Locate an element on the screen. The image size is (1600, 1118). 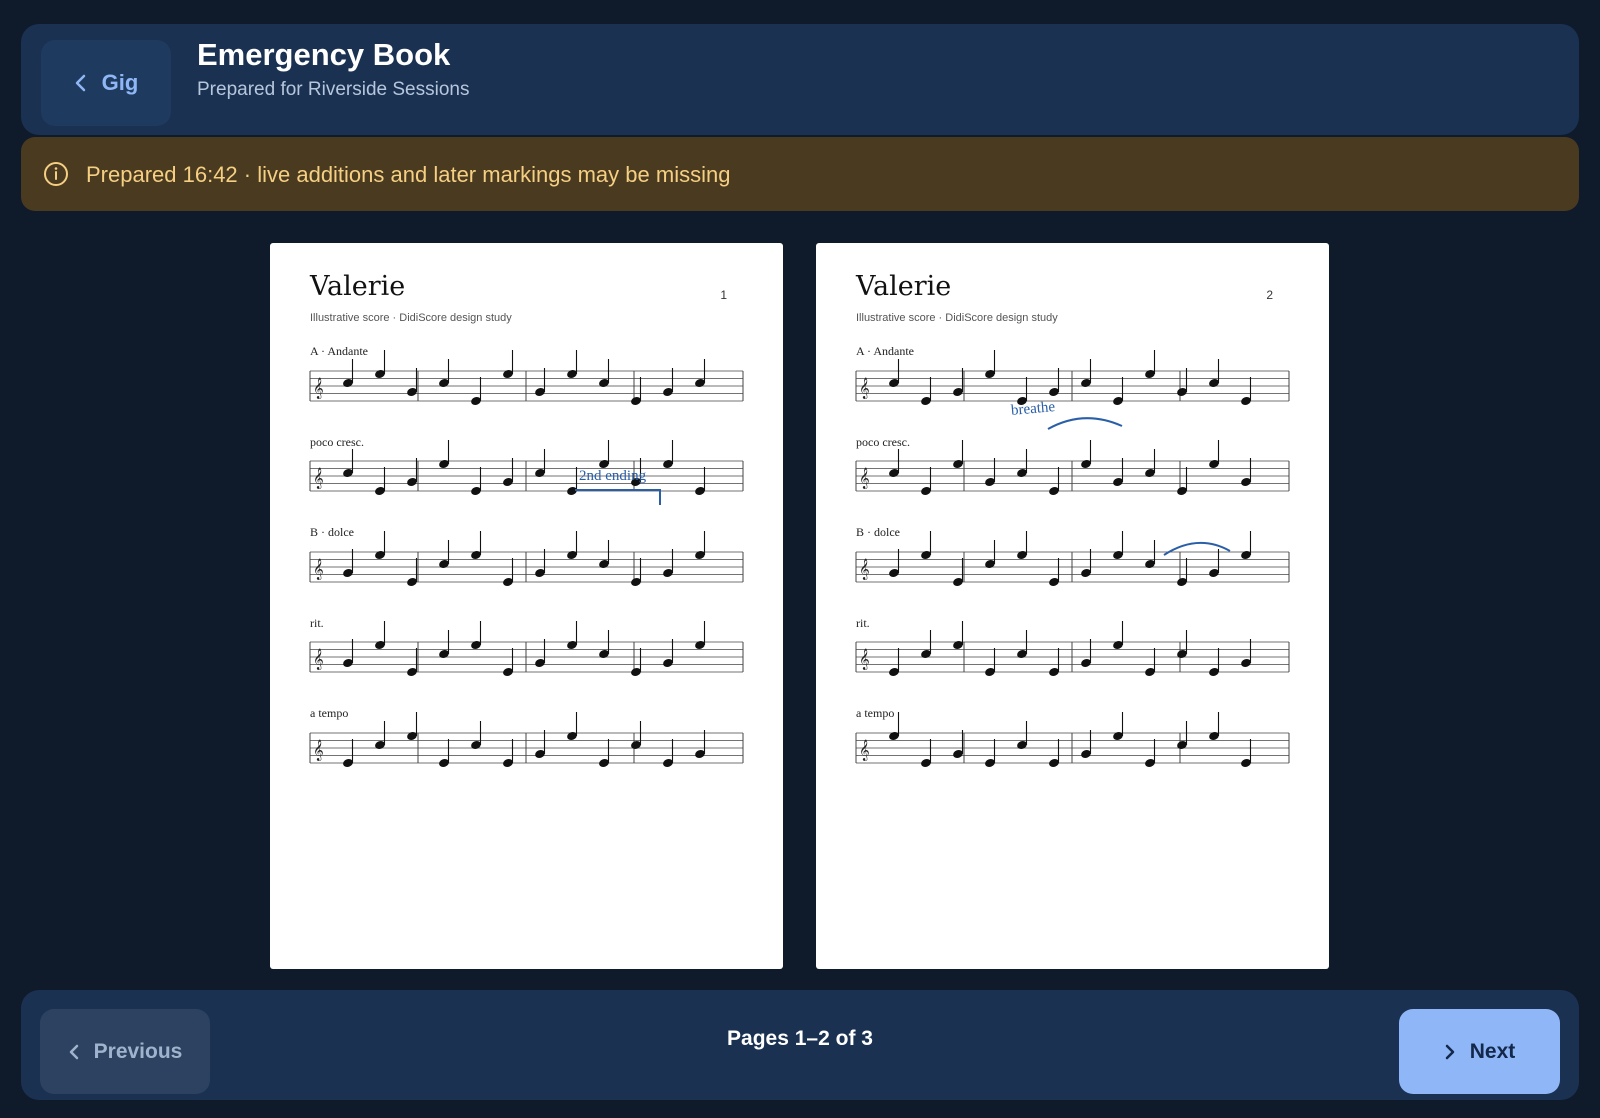
next-button-label: Next is located at coordinates (1492, 1051).